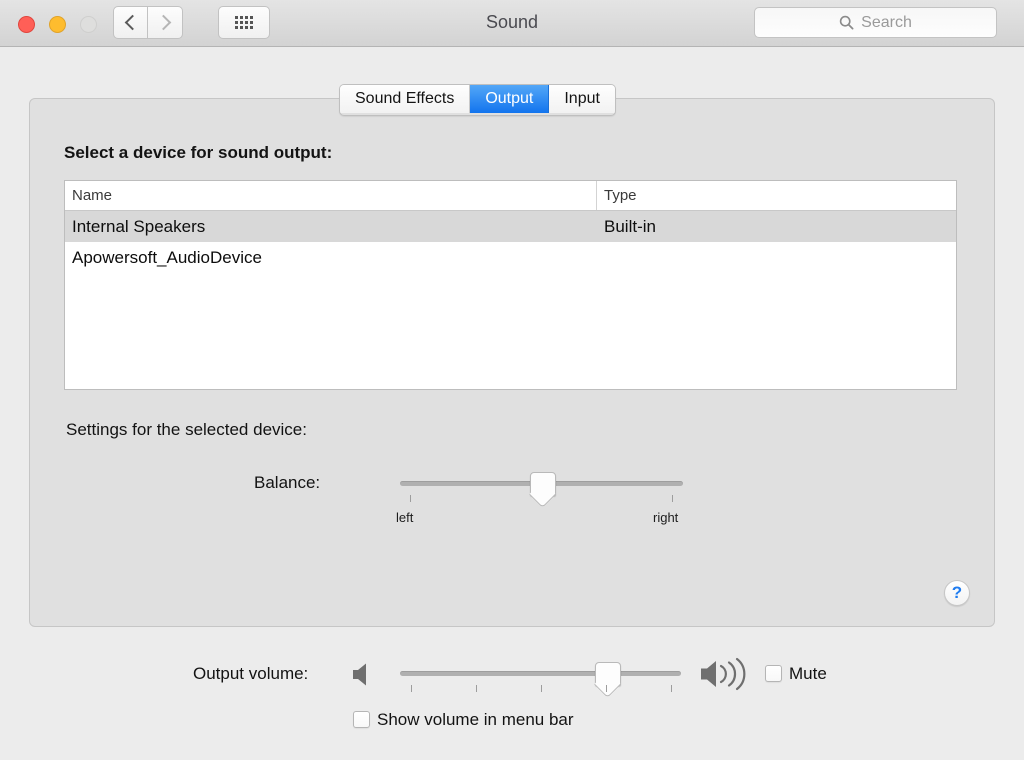 The image size is (1024, 760). I want to click on select-device-label: Select a device for sound output:, so click(198, 152).